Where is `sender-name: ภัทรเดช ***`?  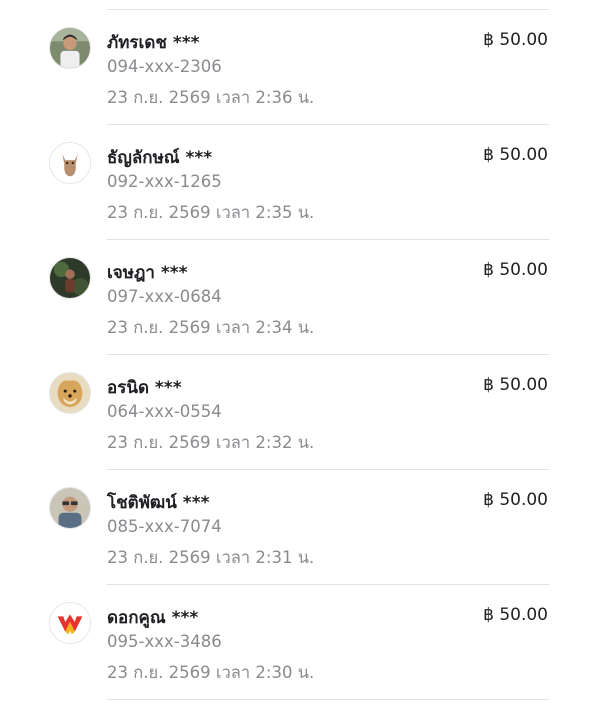
sender-name: ภัทรเดช *** is located at coordinates (153, 43).